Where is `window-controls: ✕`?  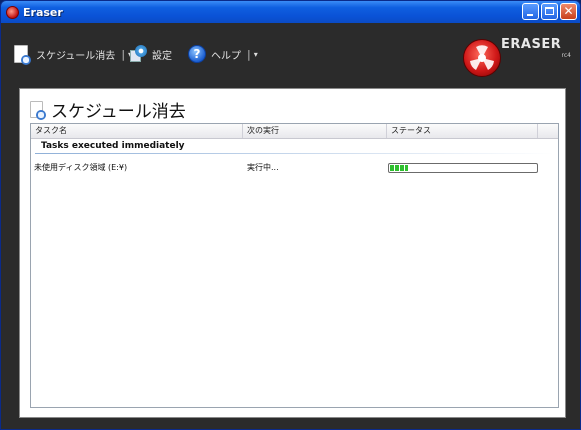
window-controls: ✕ is located at coordinates (549, 11).